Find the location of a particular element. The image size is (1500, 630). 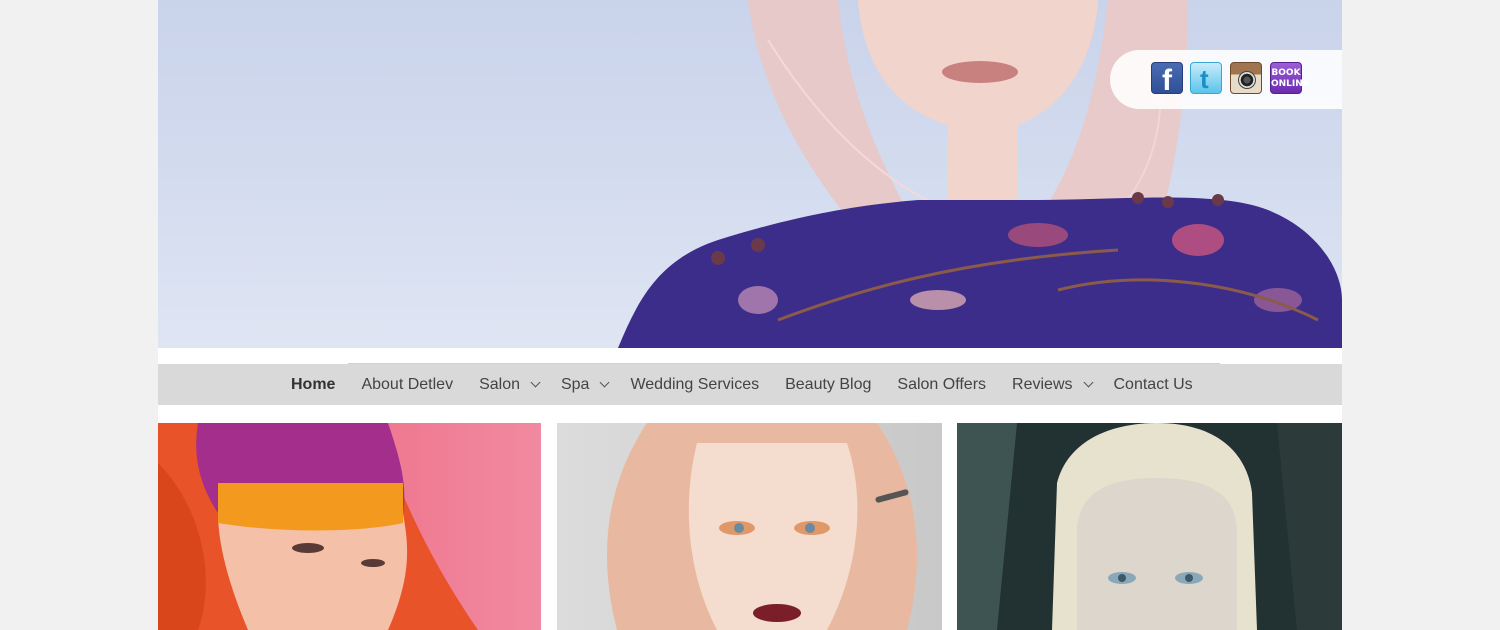

nav-item-beauty-blog: Beauty Blog is located at coordinates (828, 385).